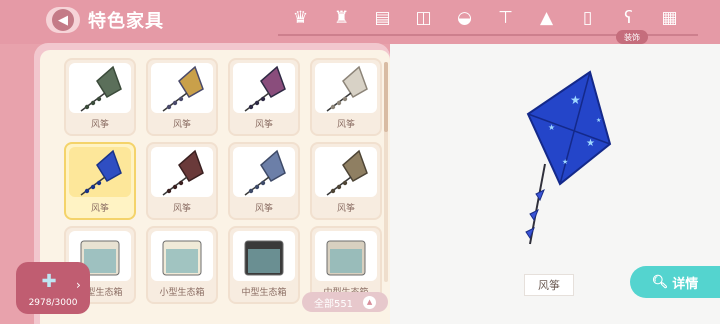 The width and height of the screenshot is (720, 324). I want to click on oven-icon: ◫, so click(423, 18).